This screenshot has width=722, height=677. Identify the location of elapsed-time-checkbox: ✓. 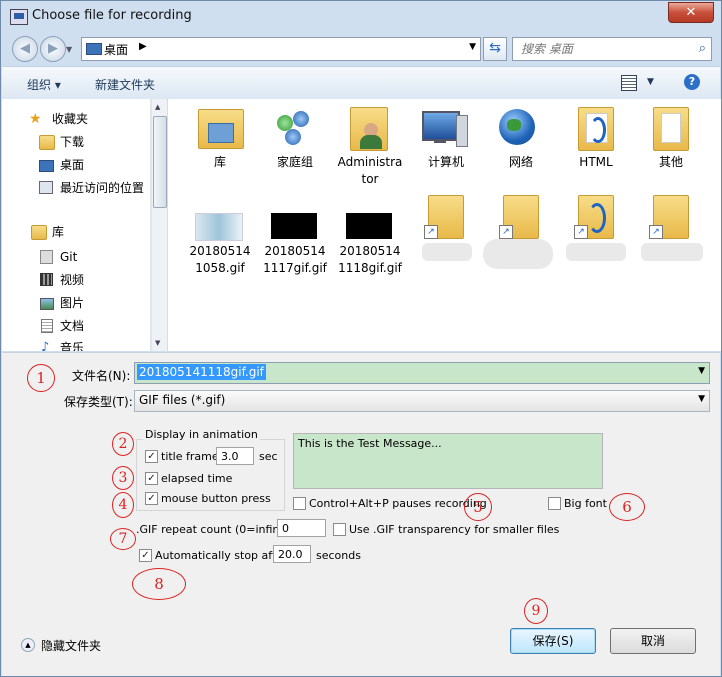
(151, 478).